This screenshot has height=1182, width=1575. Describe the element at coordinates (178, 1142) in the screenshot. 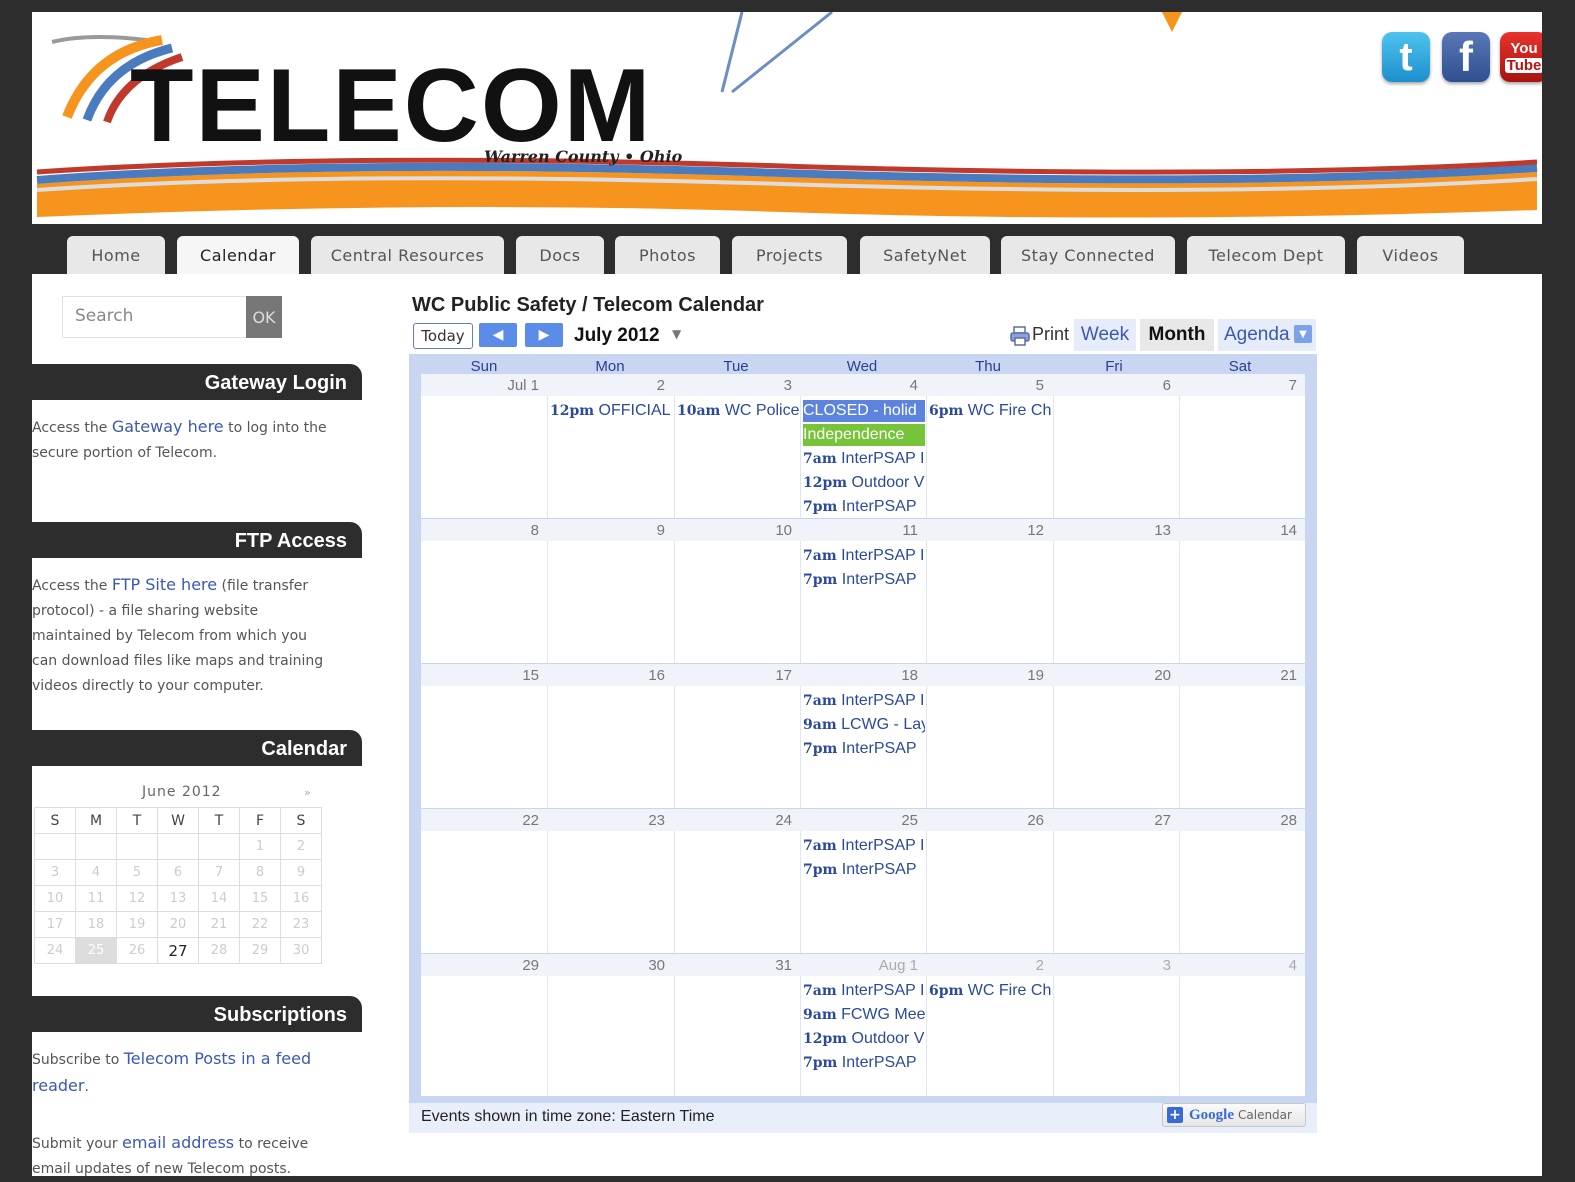

I see `email-address-link: email address` at that location.